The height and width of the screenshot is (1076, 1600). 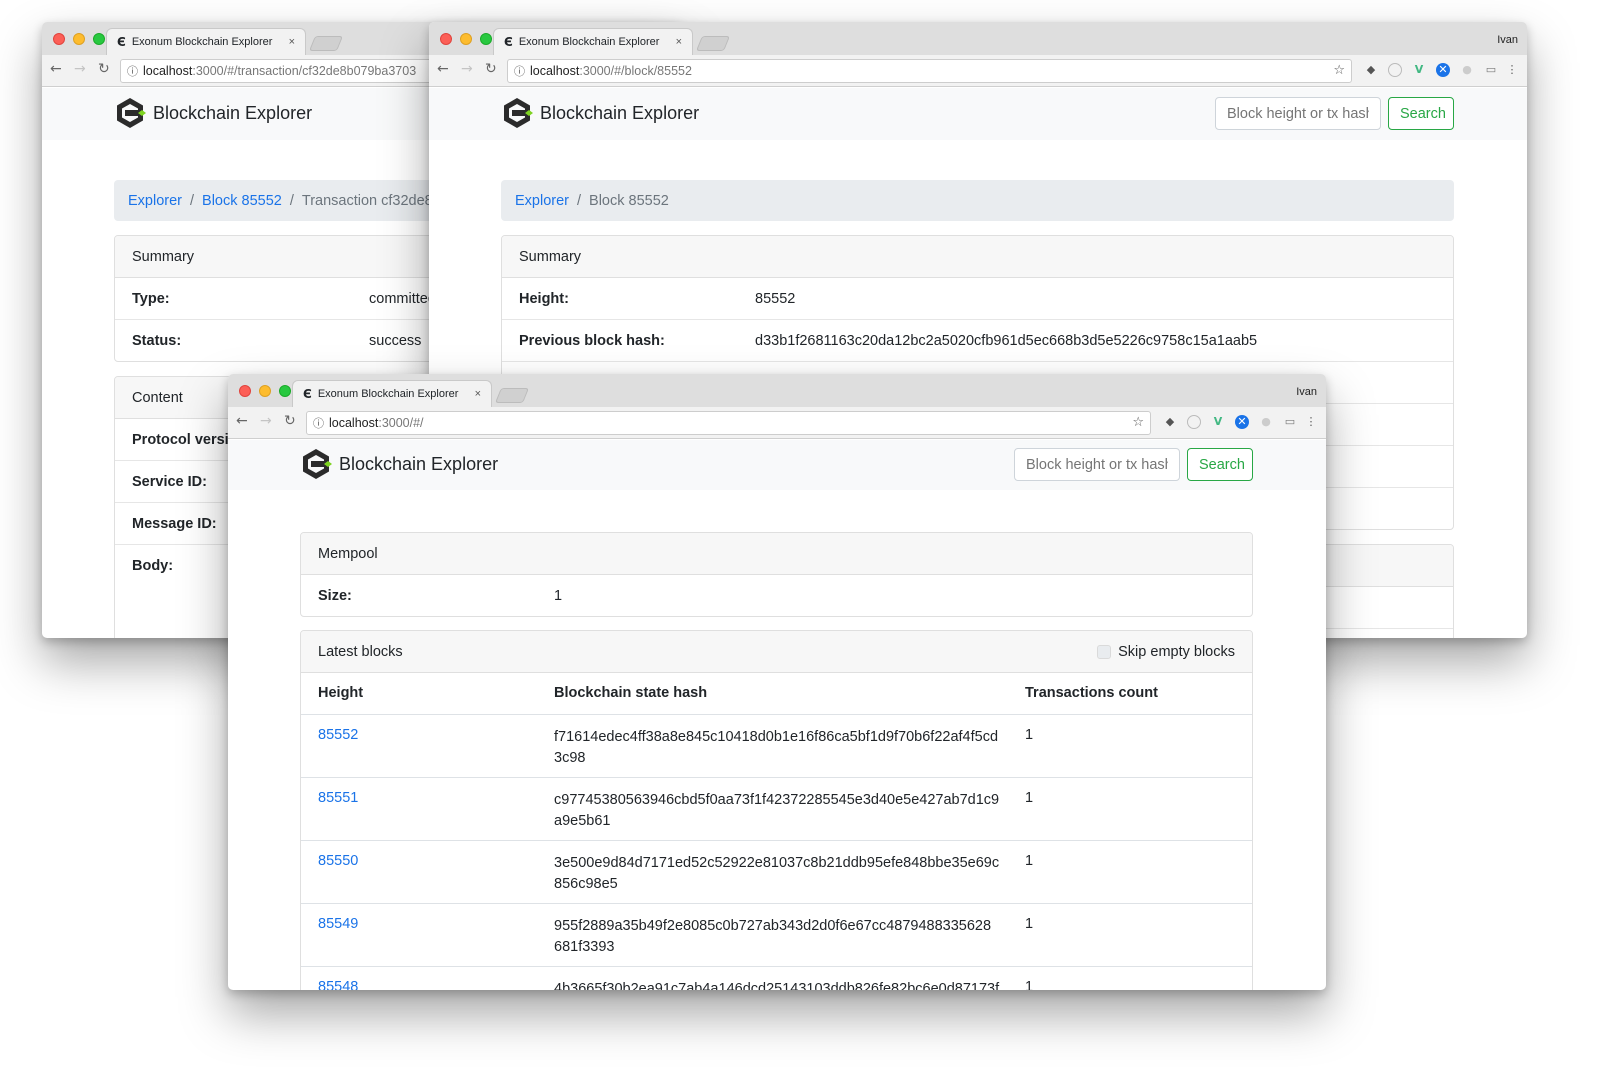 I want to click on row-label: Body:, so click(x=153, y=566).